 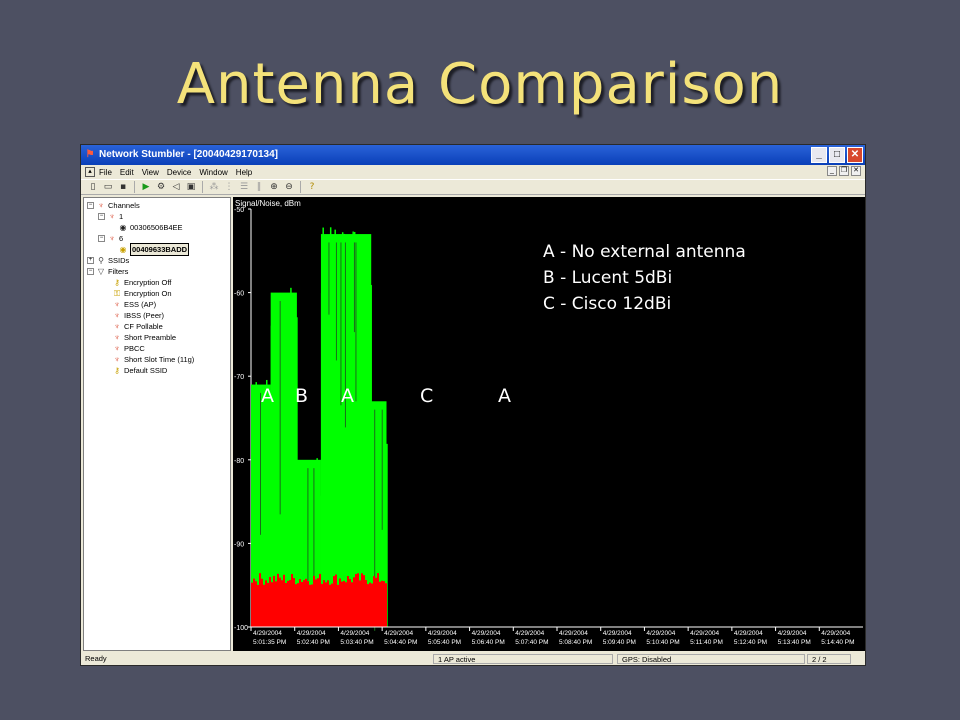 I want to click on filter-icon: ⁂, so click(x=214, y=187).